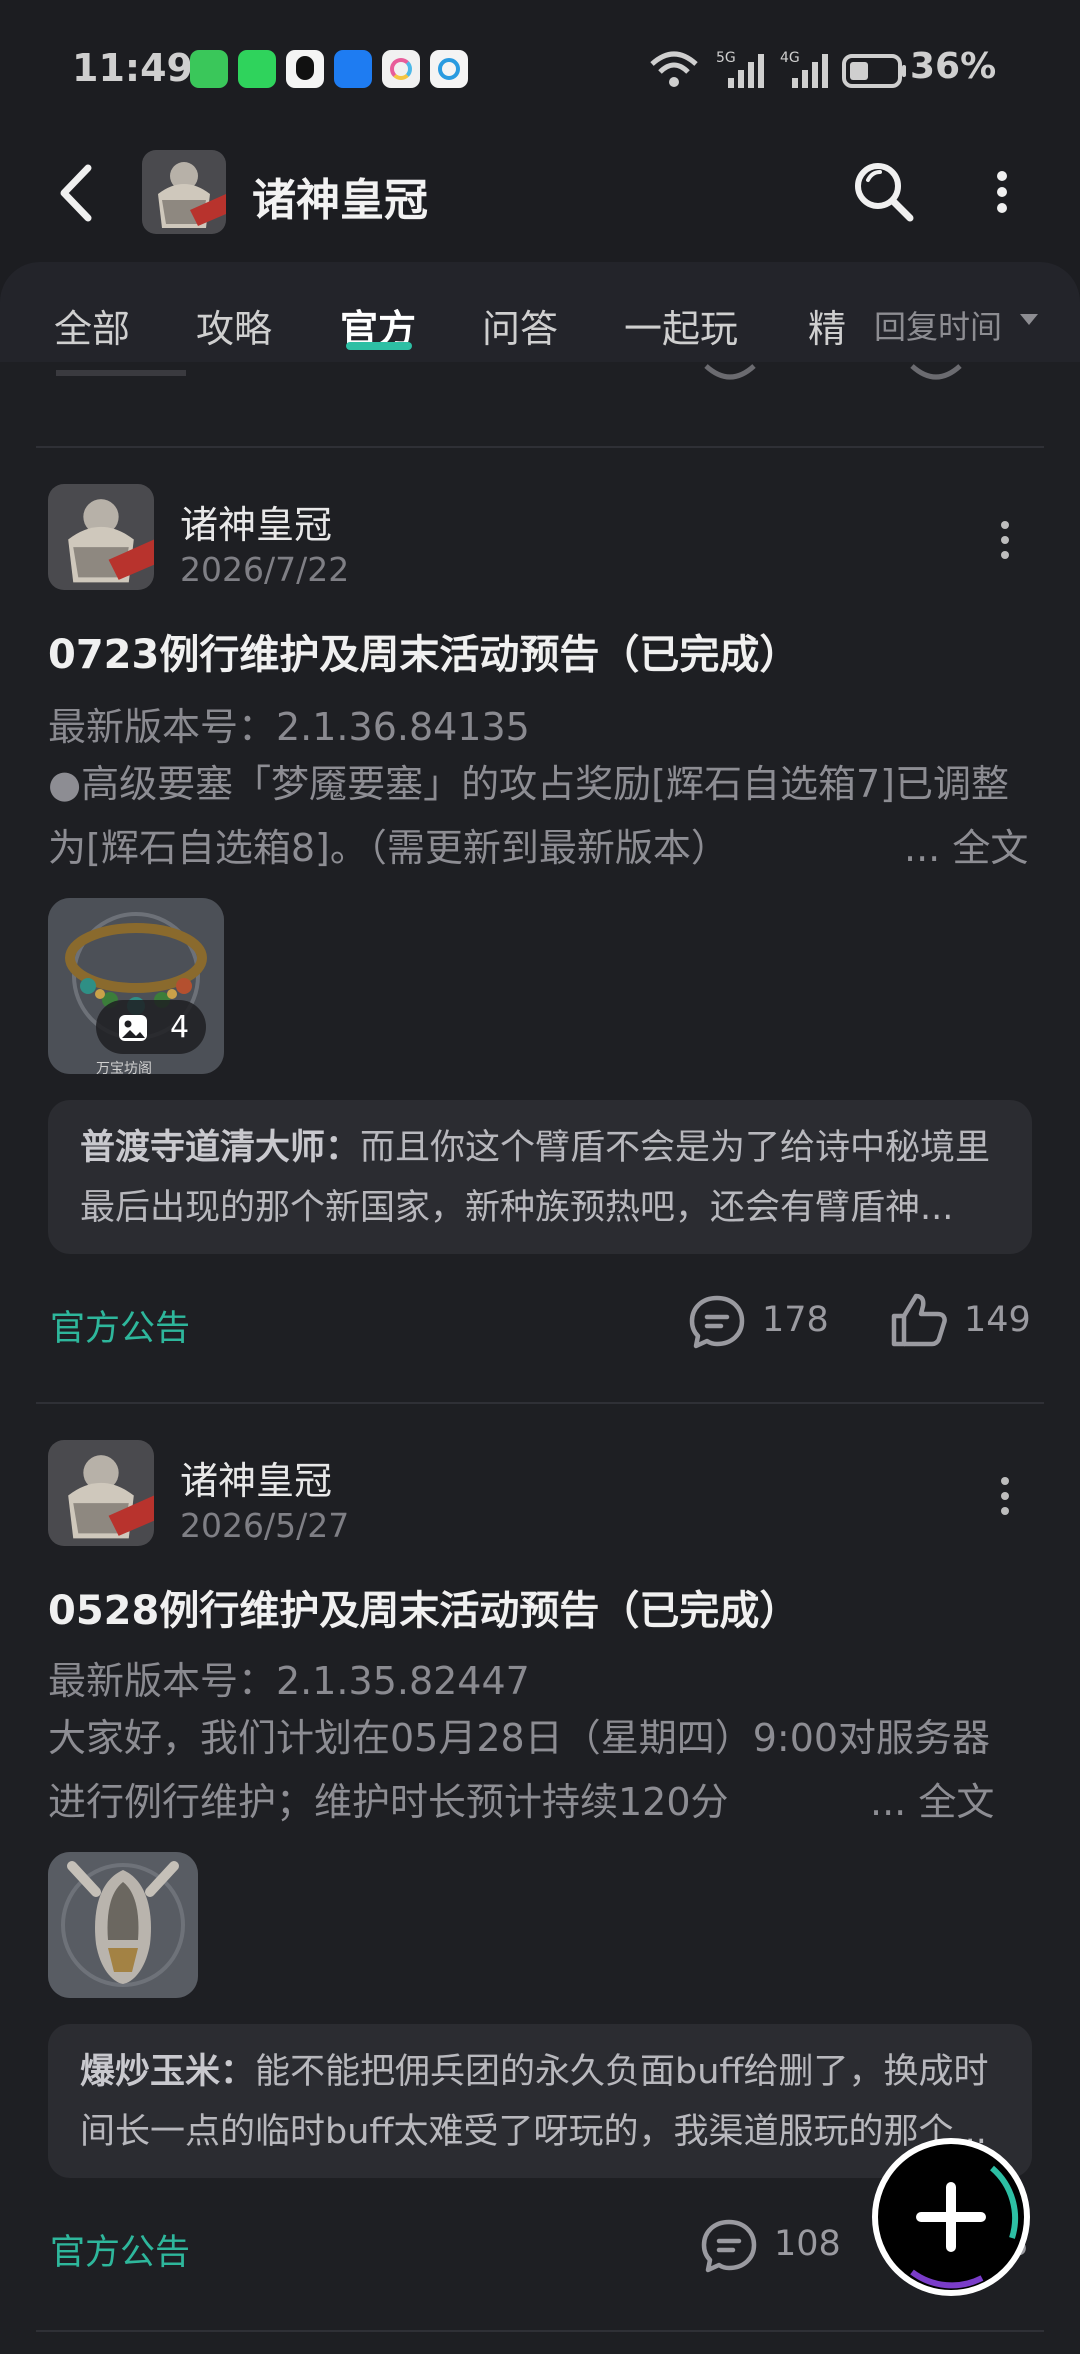  Describe the element at coordinates (795, 1320) in the screenshot. I see `comment-count: 178` at that location.